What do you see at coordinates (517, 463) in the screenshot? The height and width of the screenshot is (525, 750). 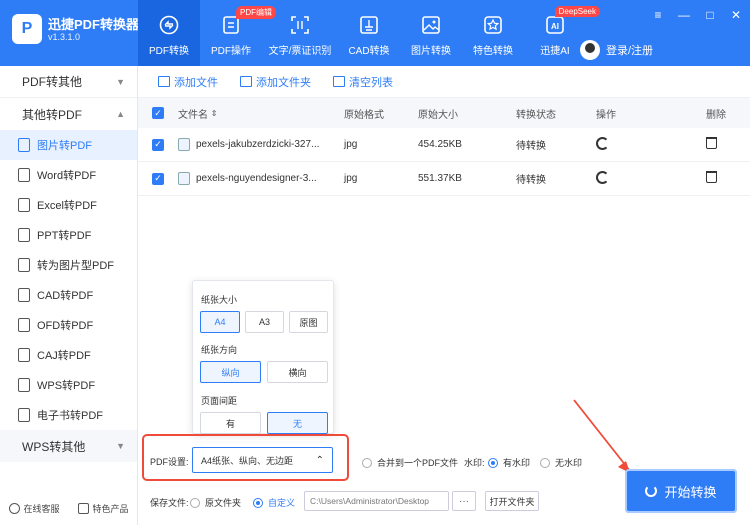 I see `watermark-on-label: 有水印` at bounding box center [517, 463].